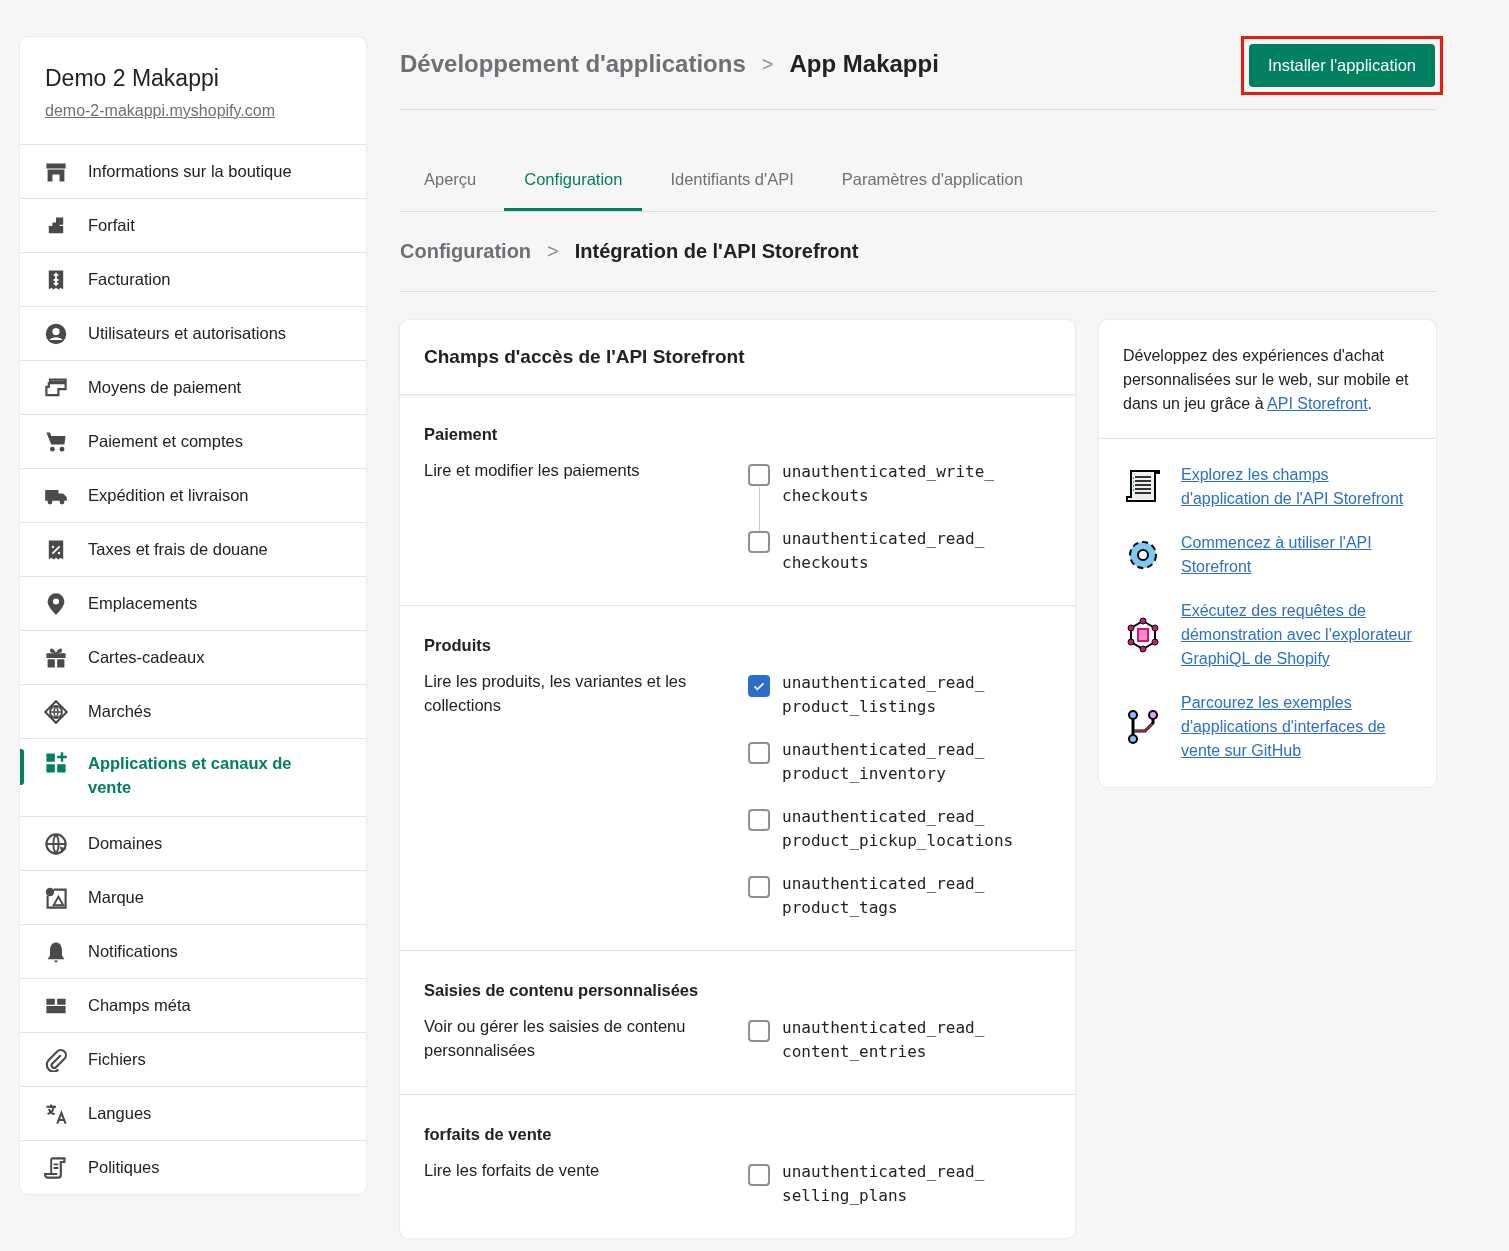  Describe the element at coordinates (193, 334) in the screenshot. I see `sidebar-item: Utilisateurs et autorisations` at that location.